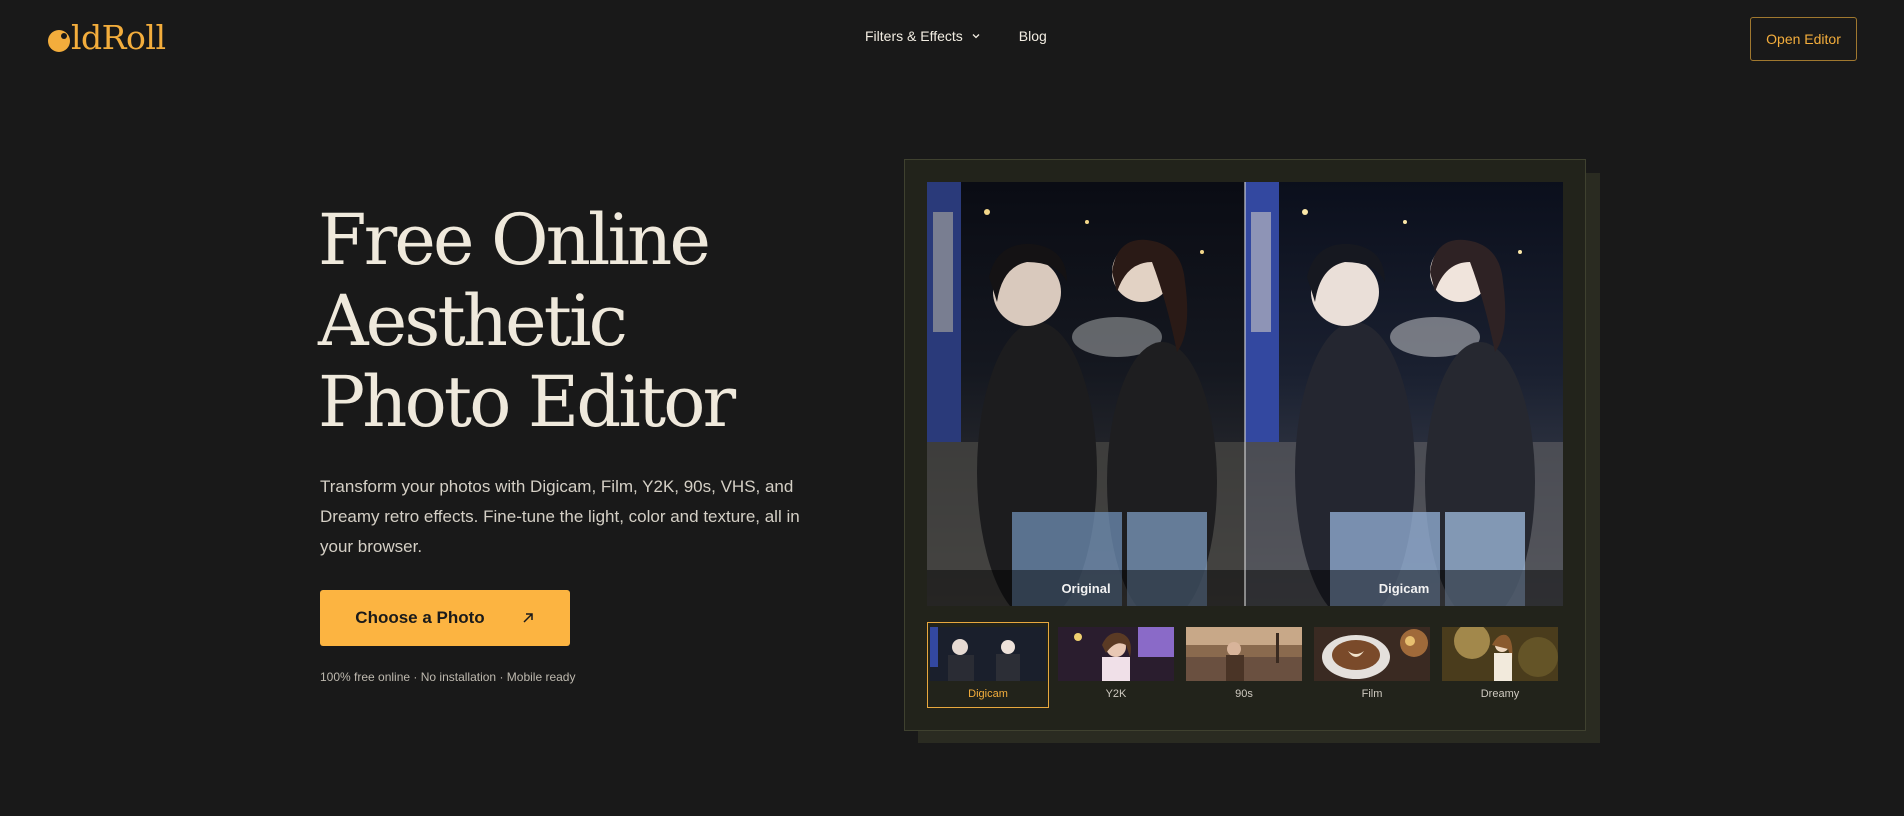 The width and height of the screenshot is (1904, 816). Describe the element at coordinates (988, 694) in the screenshot. I see `filter-thumb-digicam-label: Digicam` at that location.